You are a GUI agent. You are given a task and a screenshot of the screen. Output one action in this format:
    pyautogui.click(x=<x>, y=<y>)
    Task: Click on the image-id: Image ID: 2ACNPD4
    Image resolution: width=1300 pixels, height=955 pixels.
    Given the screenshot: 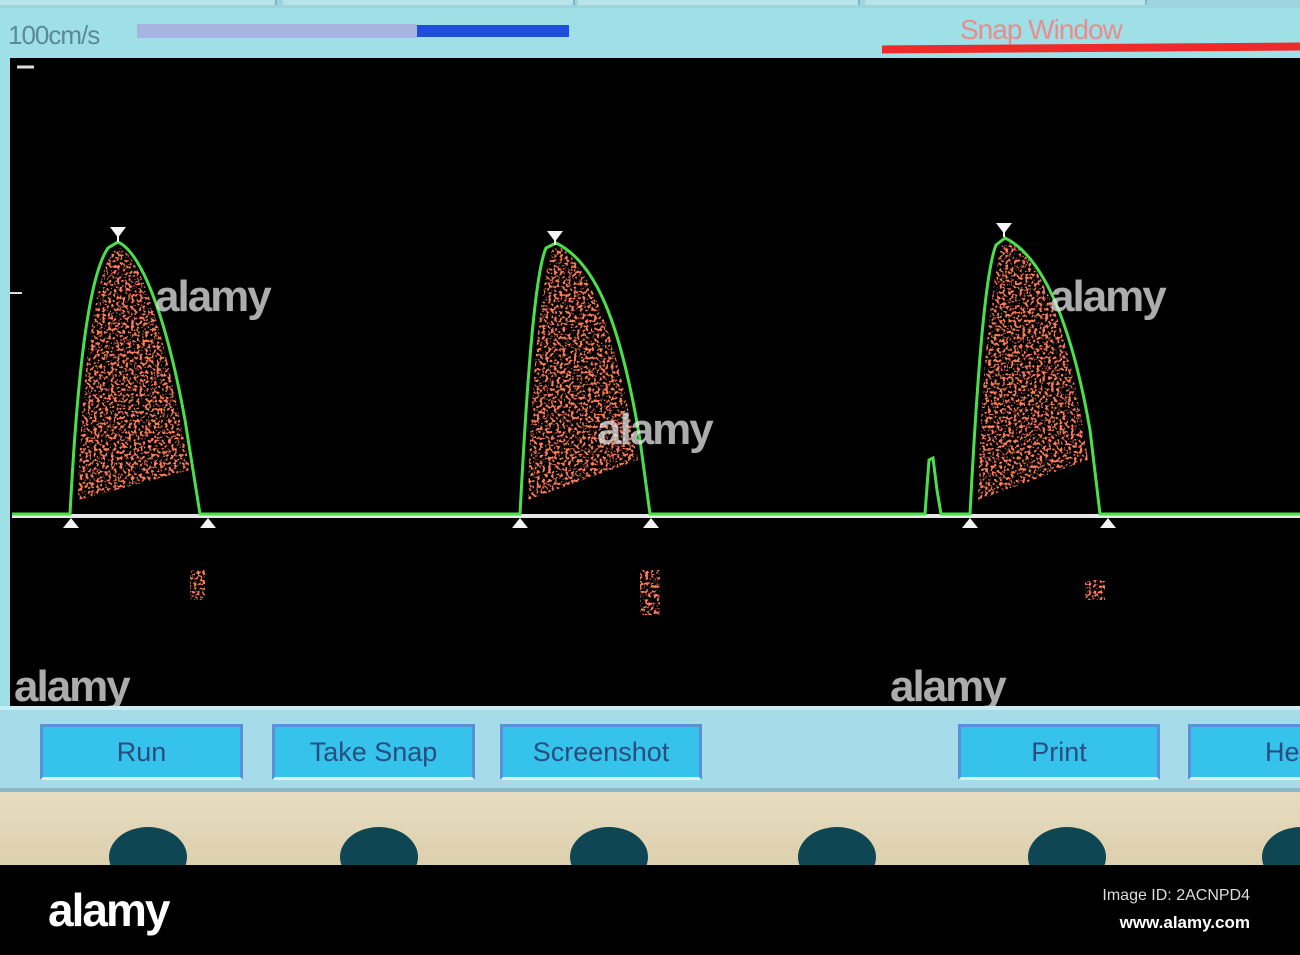 What is the action you would take?
    pyautogui.click(x=1176, y=895)
    